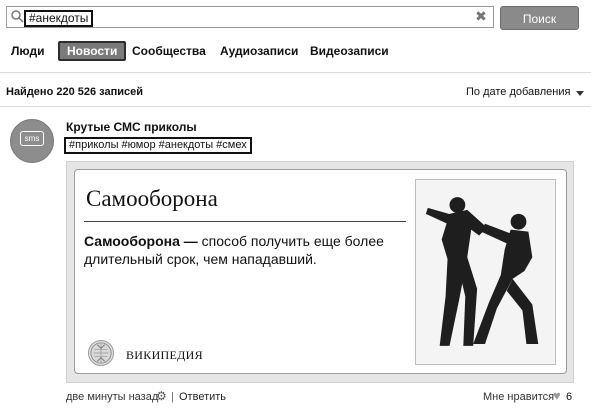 The height and width of the screenshot is (412, 591). I want to click on results-count: Найдено 220 526 записей, so click(75, 92).